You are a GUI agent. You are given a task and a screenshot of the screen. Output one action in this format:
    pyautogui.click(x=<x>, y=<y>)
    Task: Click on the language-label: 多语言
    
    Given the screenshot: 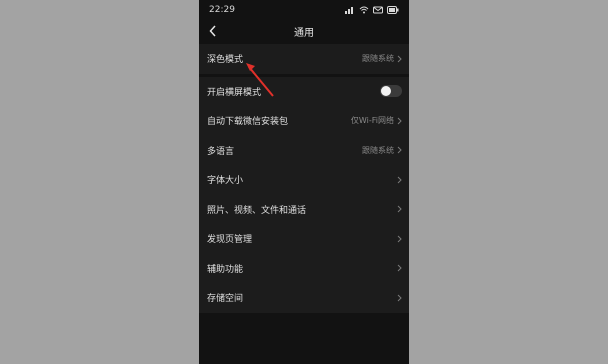 What is the action you would take?
    pyautogui.click(x=221, y=151)
    